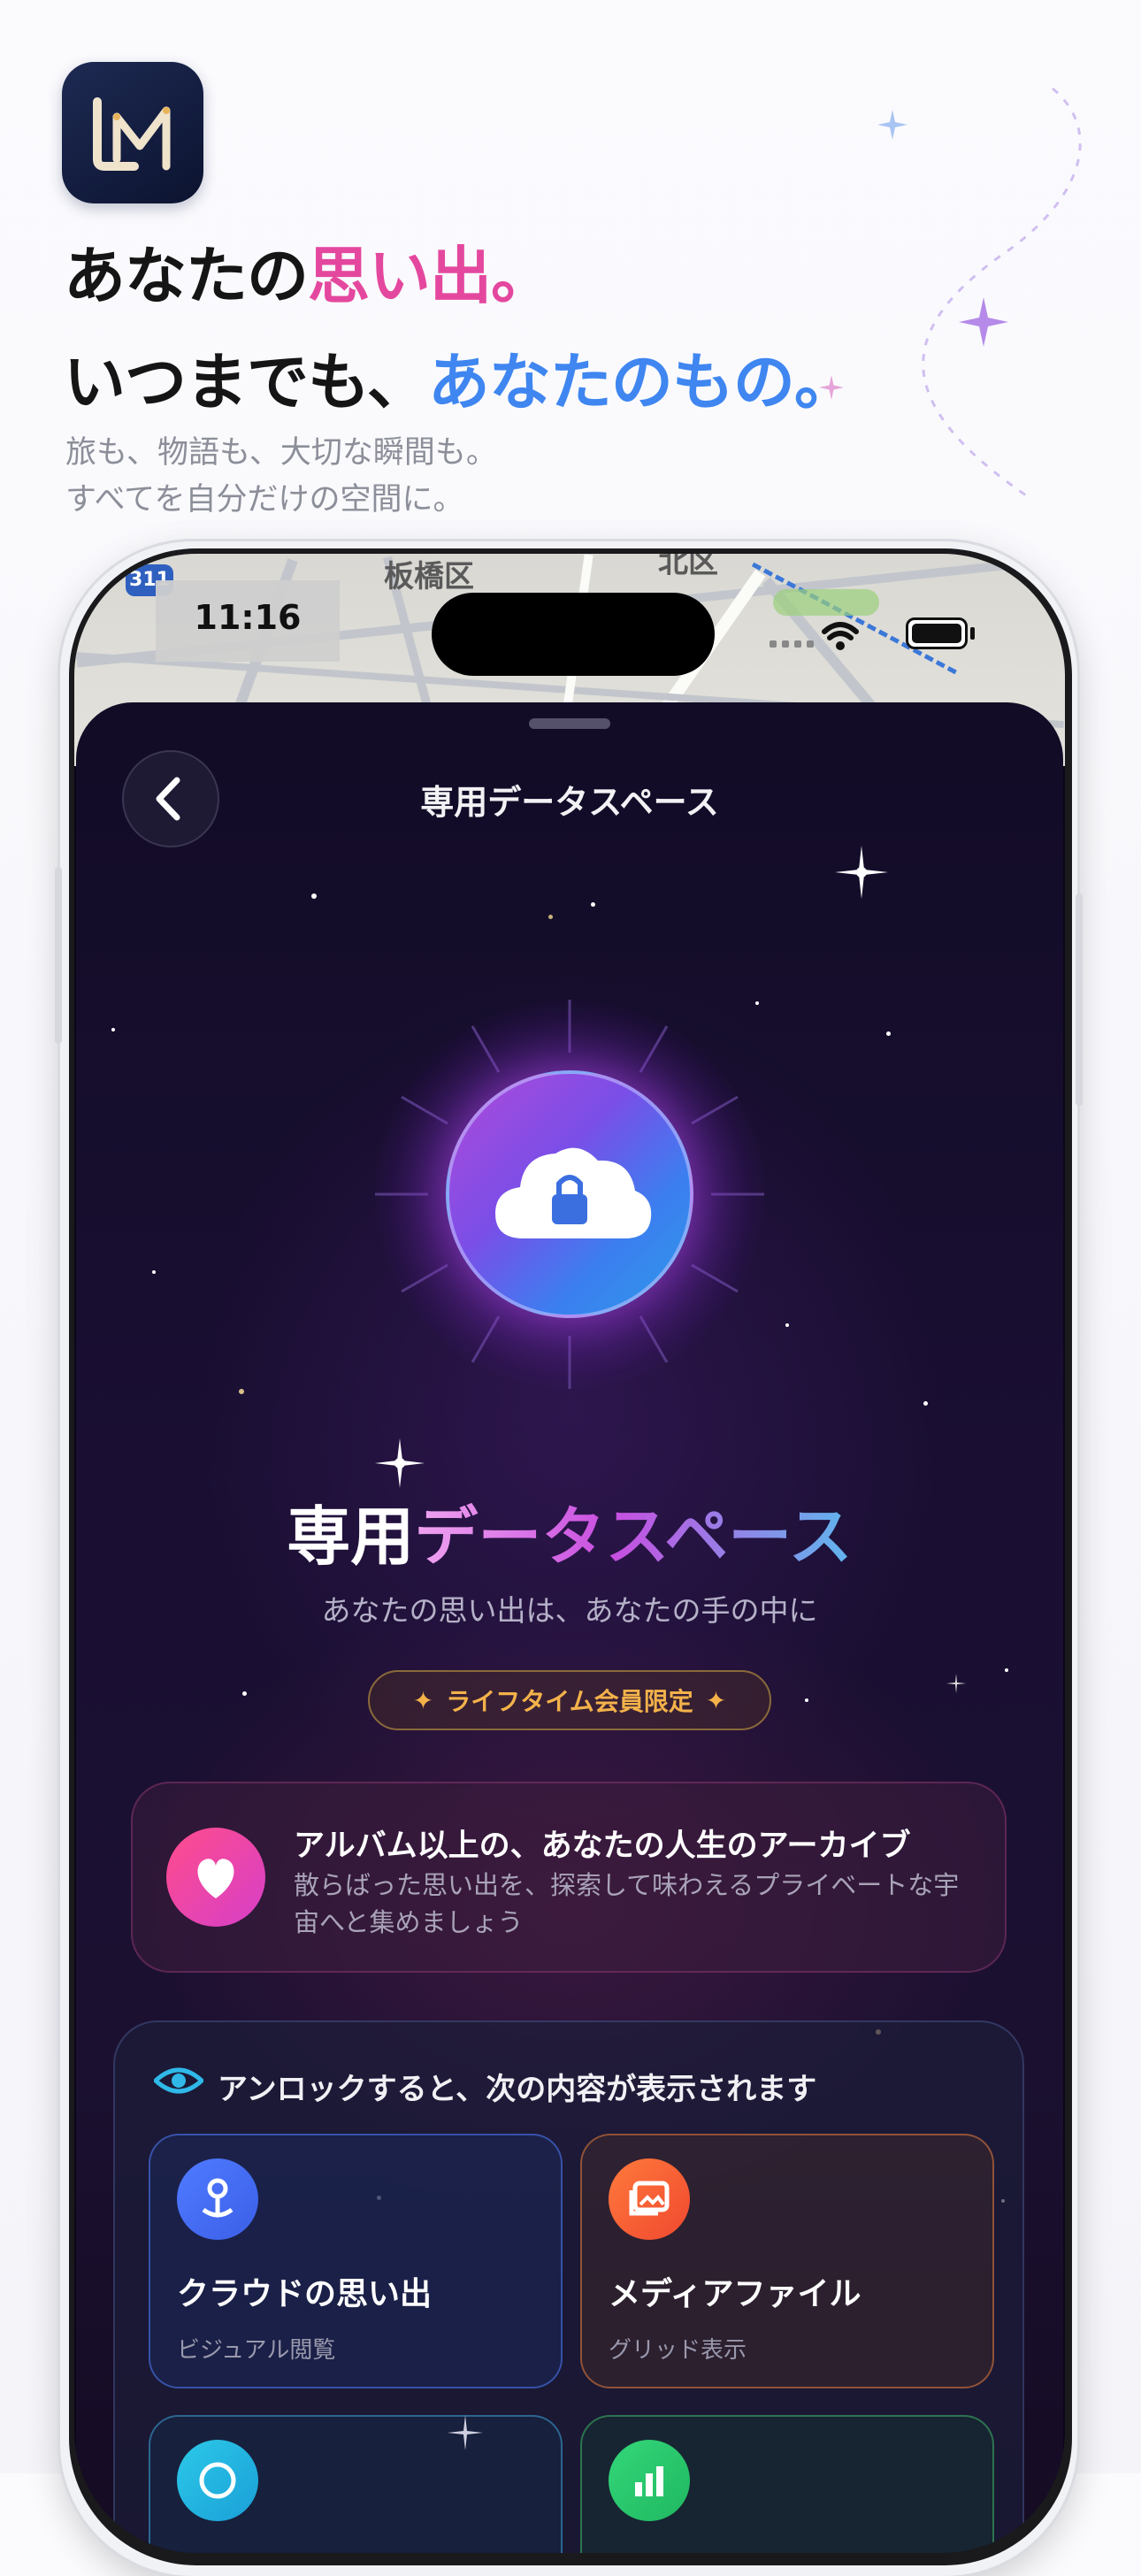  What do you see at coordinates (633, 1536) in the screenshot?
I see `hero-title-part2: データスペース` at bounding box center [633, 1536].